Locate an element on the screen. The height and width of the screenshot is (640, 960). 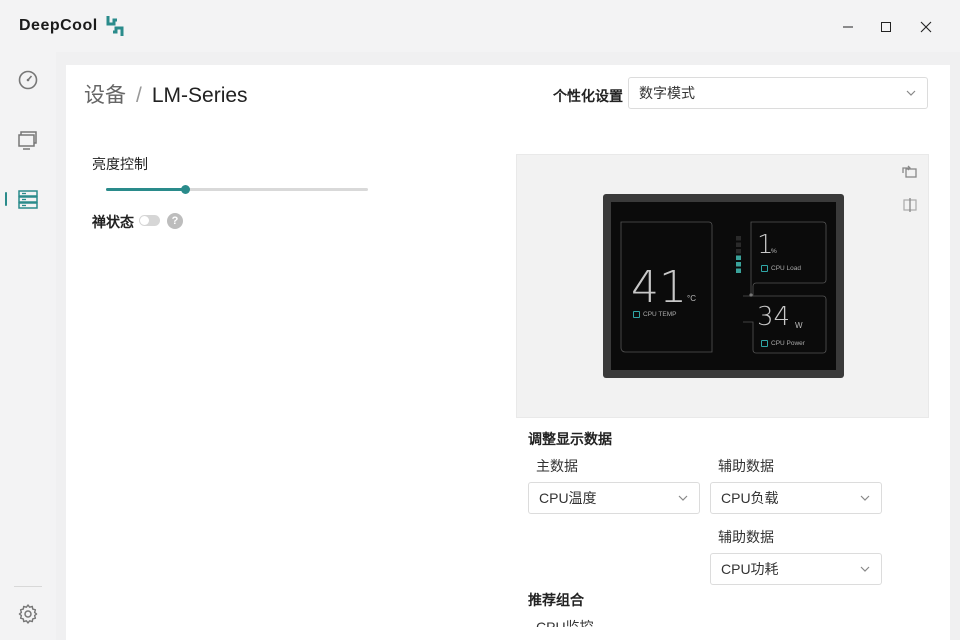
minimize-button is located at coordinates (848, 27).